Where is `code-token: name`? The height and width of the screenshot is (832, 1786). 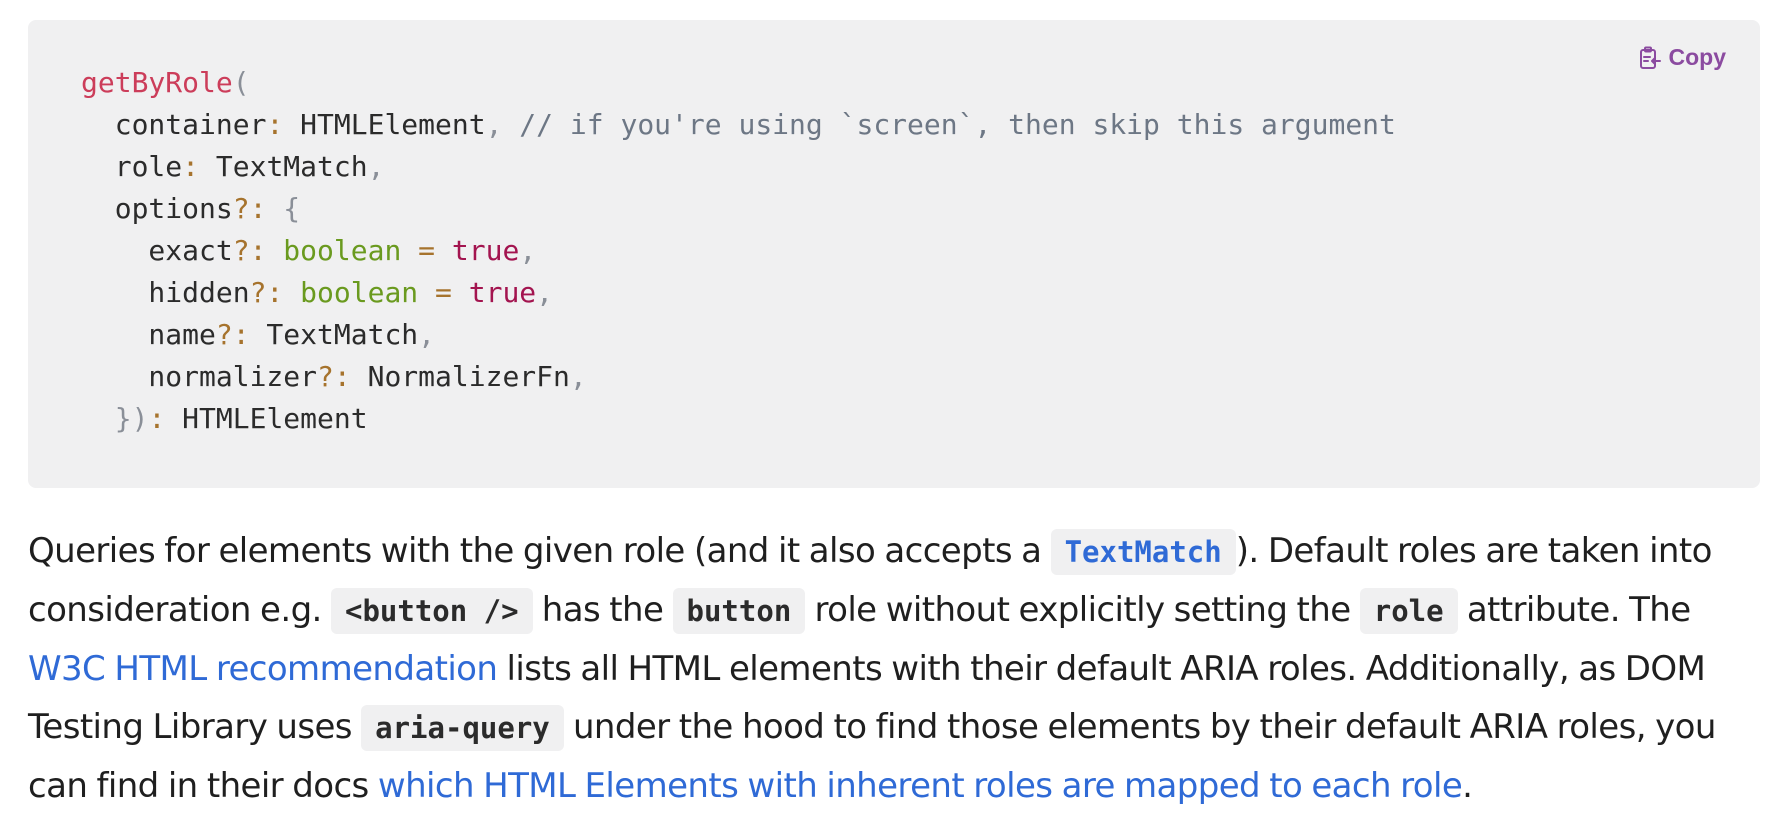
code-token: name is located at coordinates (148, 334).